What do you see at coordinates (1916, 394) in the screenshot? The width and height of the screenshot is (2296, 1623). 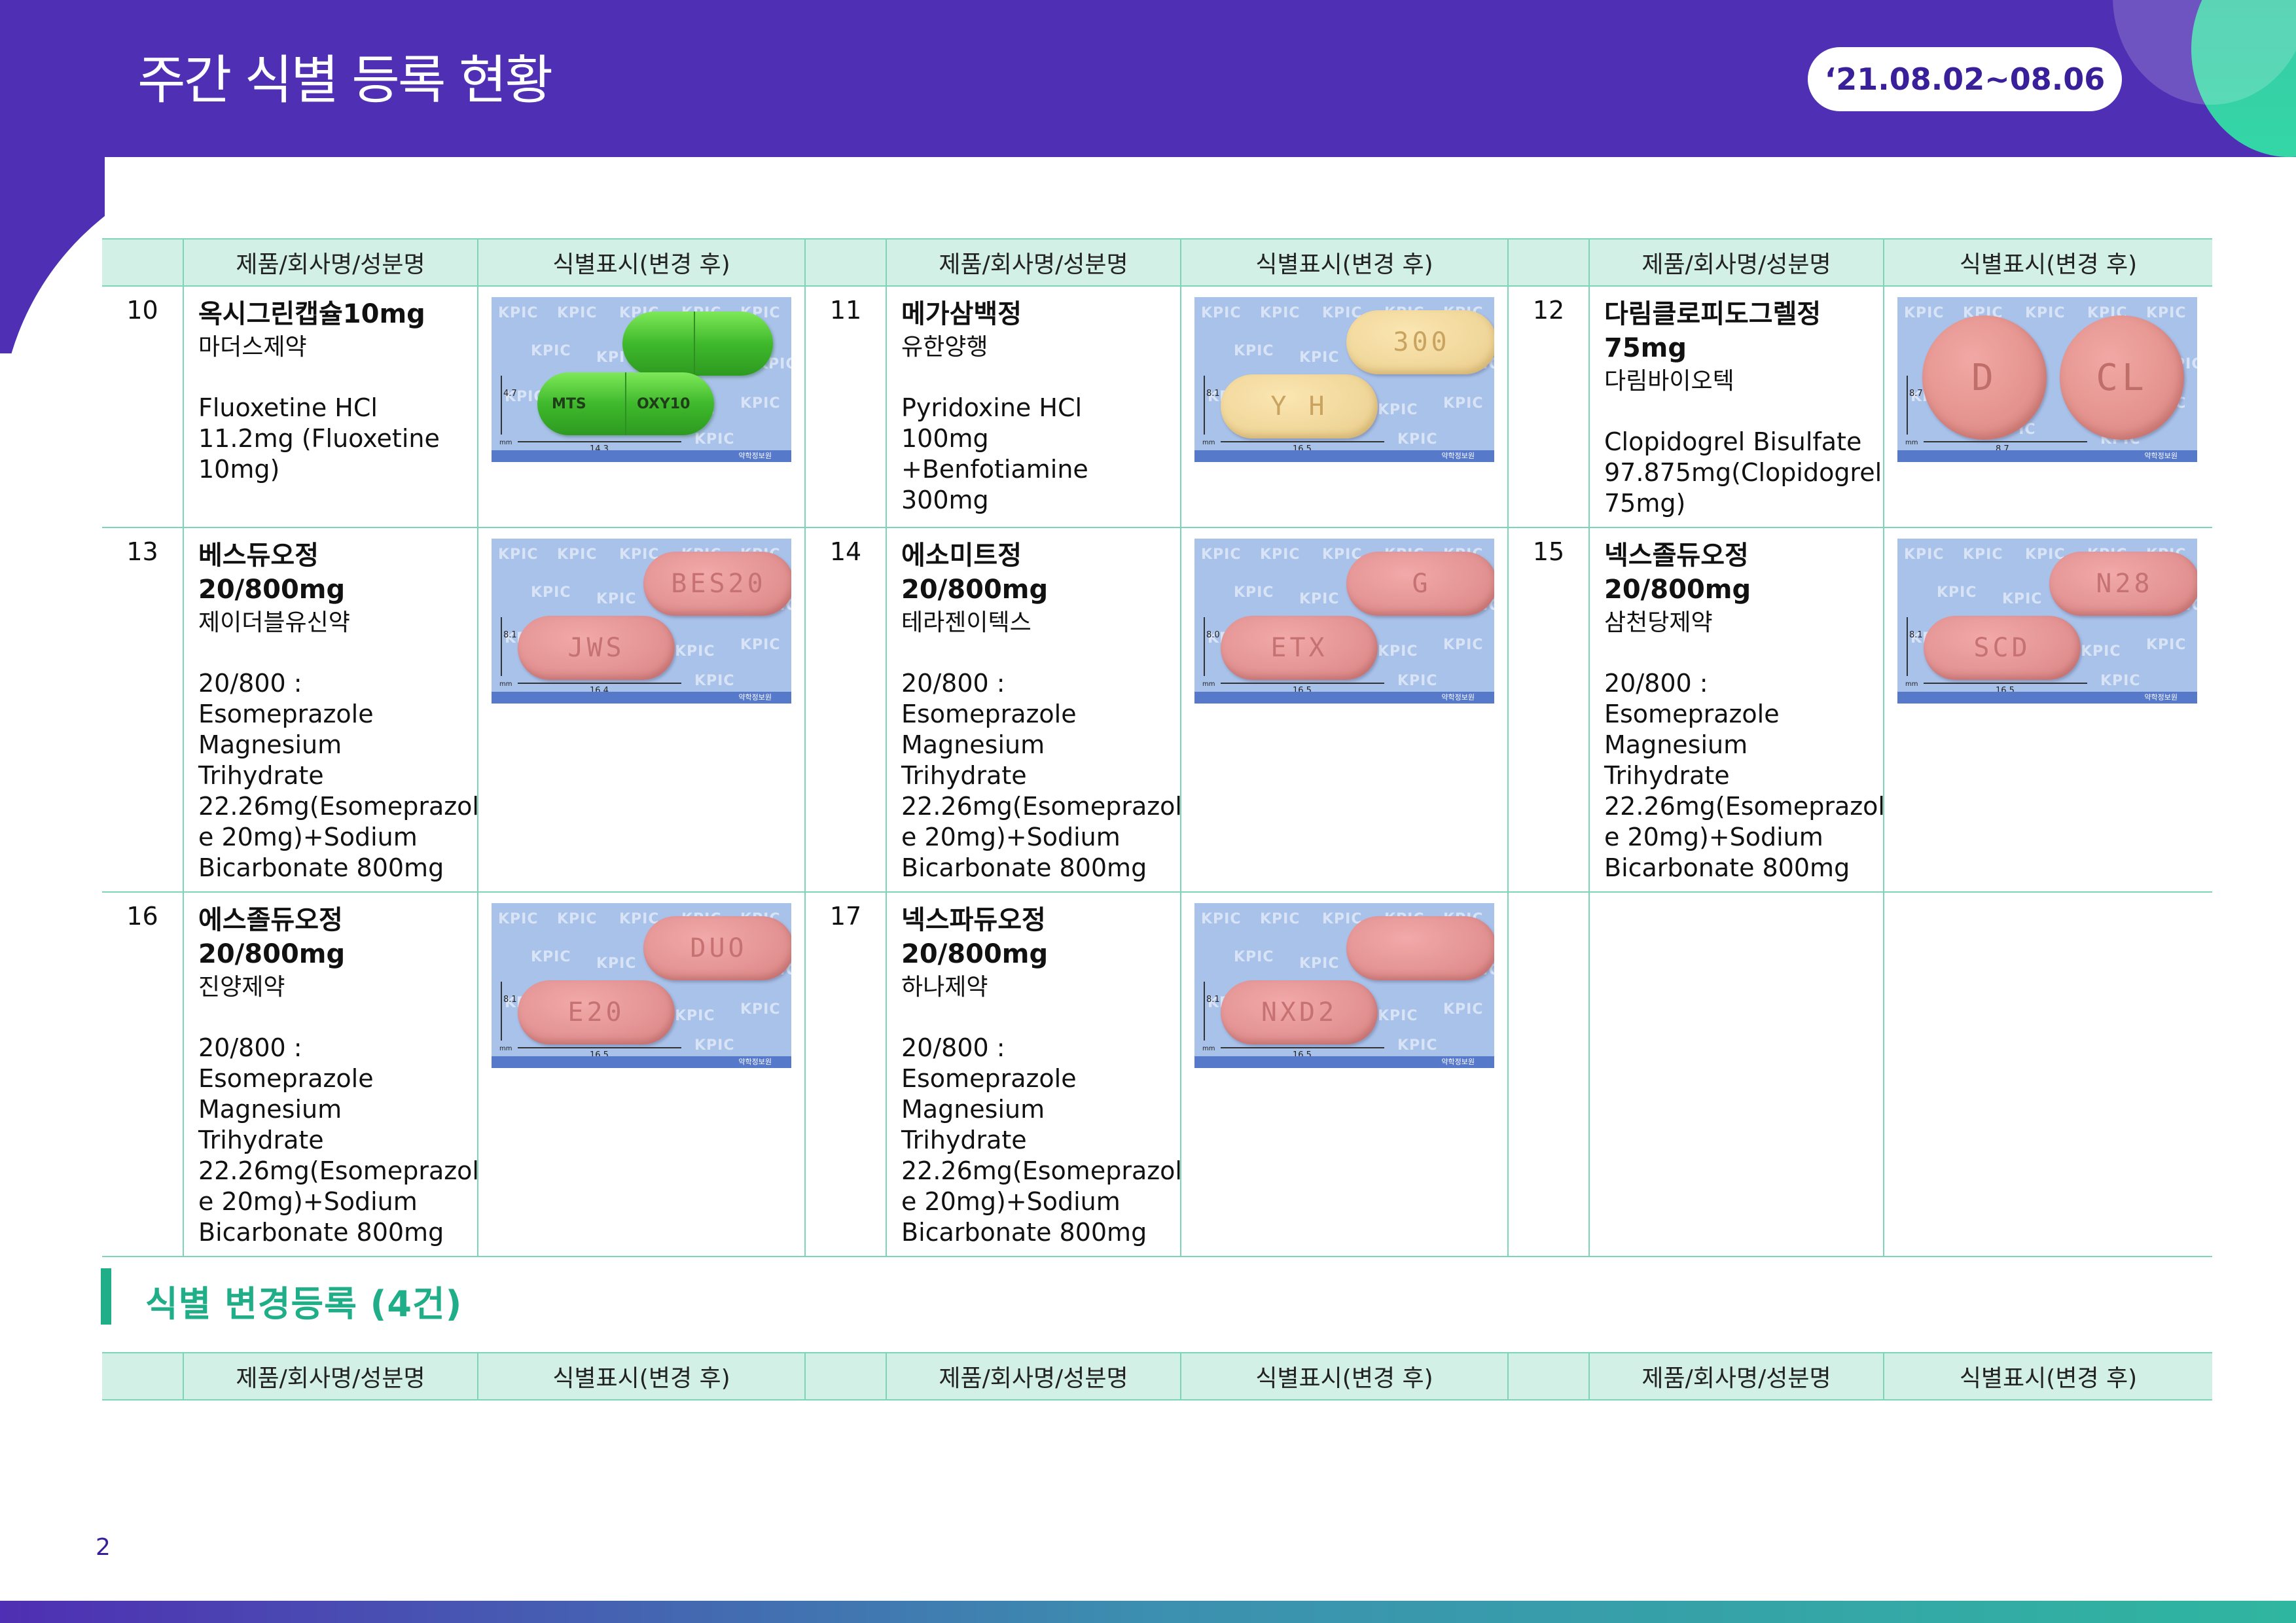 I see `scale-height-label: 8.7` at bounding box center [1916, 394].